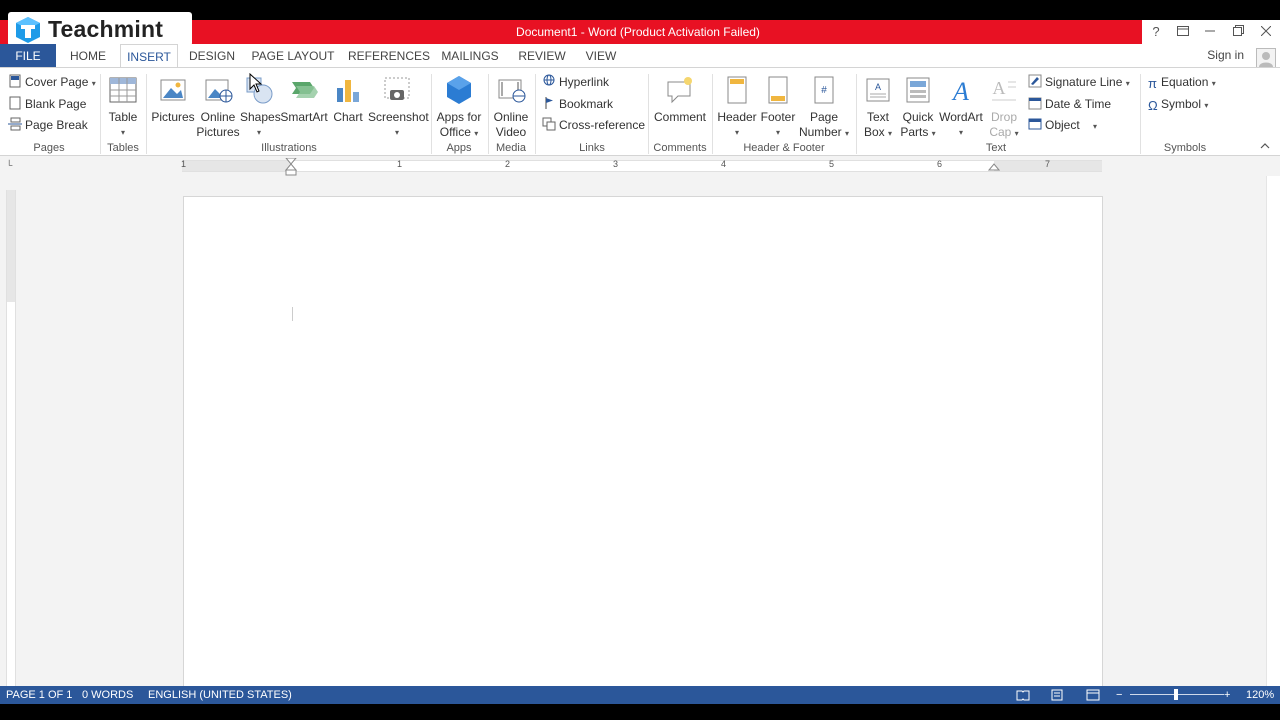 The image size is (1280, 720). I want to click on equation-button: π Equation ▾, so click(1182, 82).